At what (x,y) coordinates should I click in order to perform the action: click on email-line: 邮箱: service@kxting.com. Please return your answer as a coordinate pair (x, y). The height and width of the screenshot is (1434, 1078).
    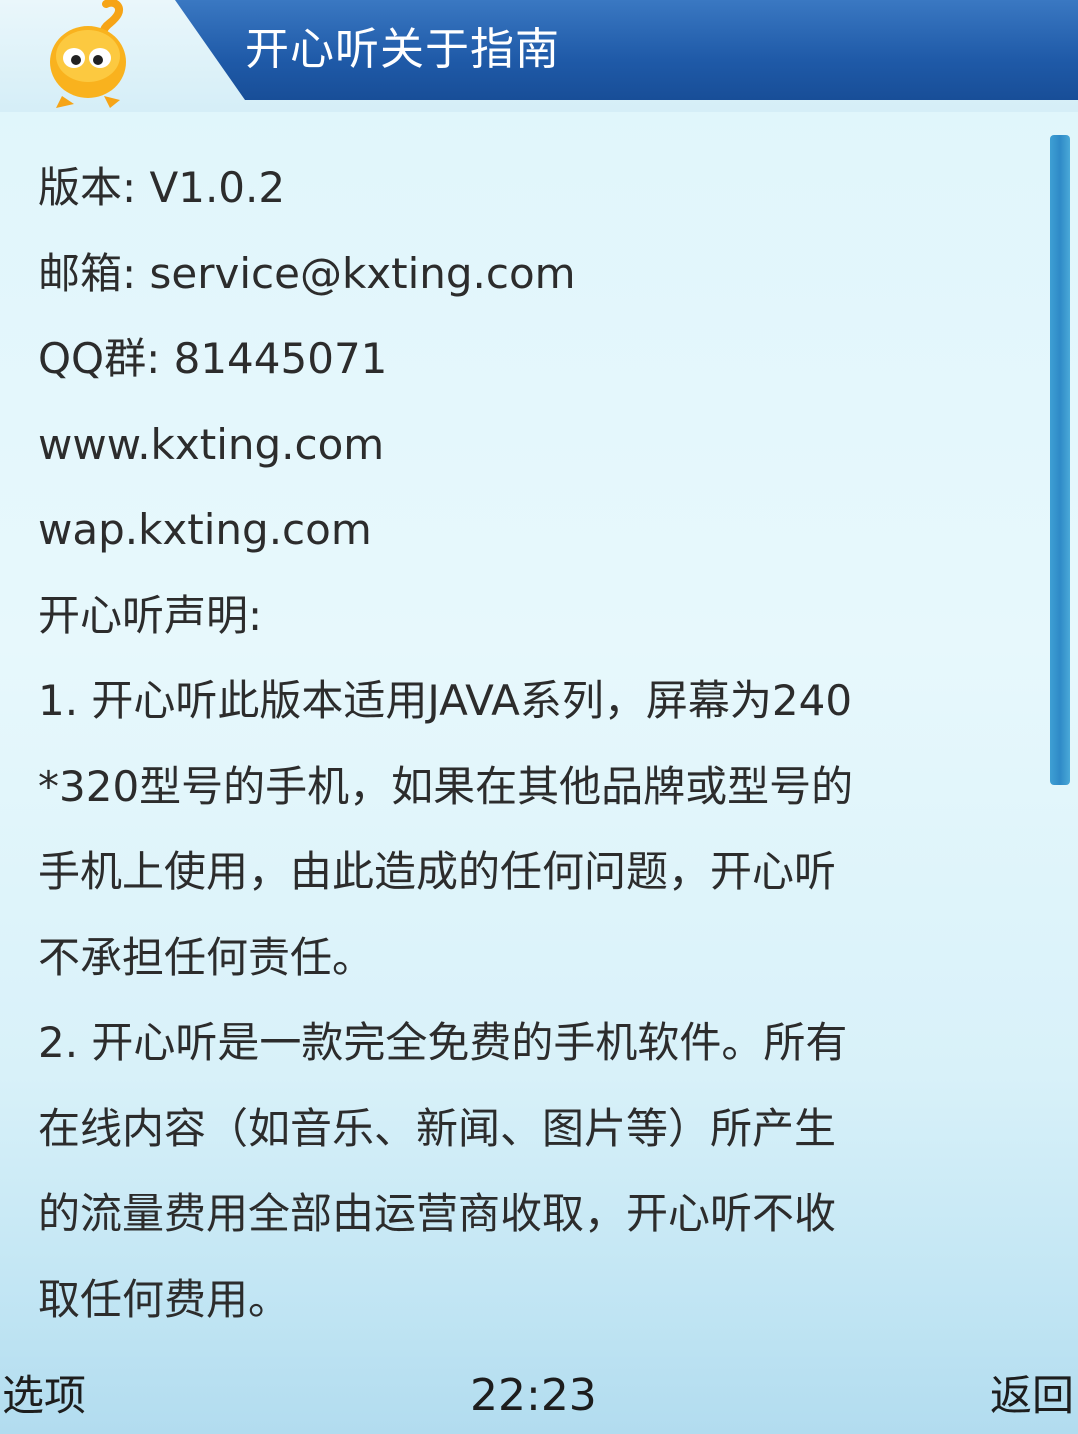
    Looking at the image, I should click on (307, 273).